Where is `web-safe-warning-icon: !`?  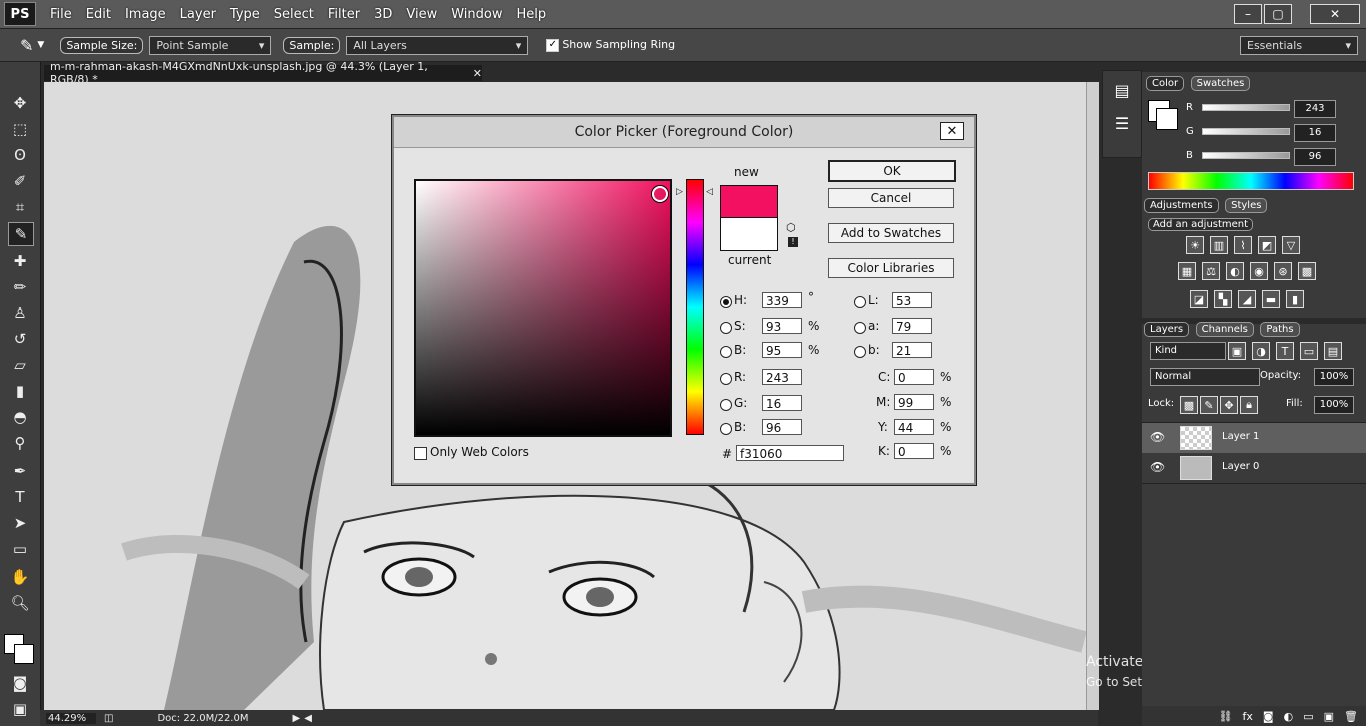
web-safe-warning-icon: ! is located at coordinates (793, 242).